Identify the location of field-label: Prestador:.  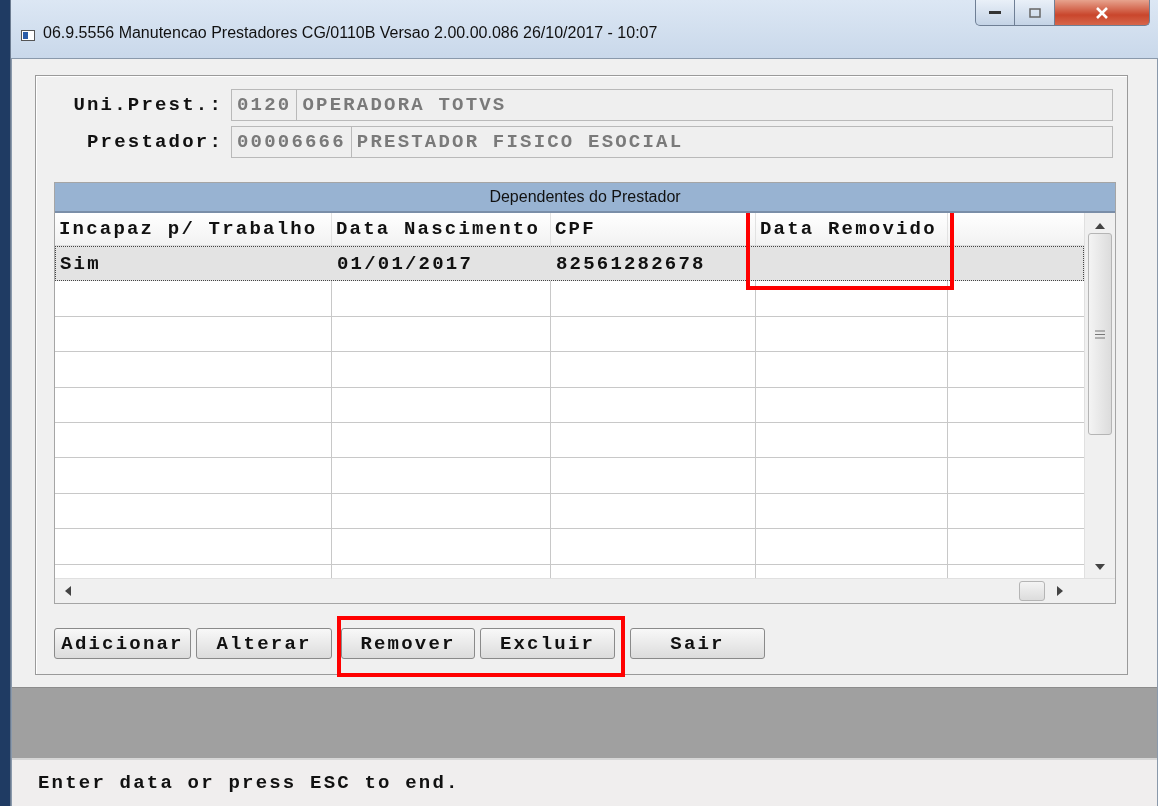
(154, 141).